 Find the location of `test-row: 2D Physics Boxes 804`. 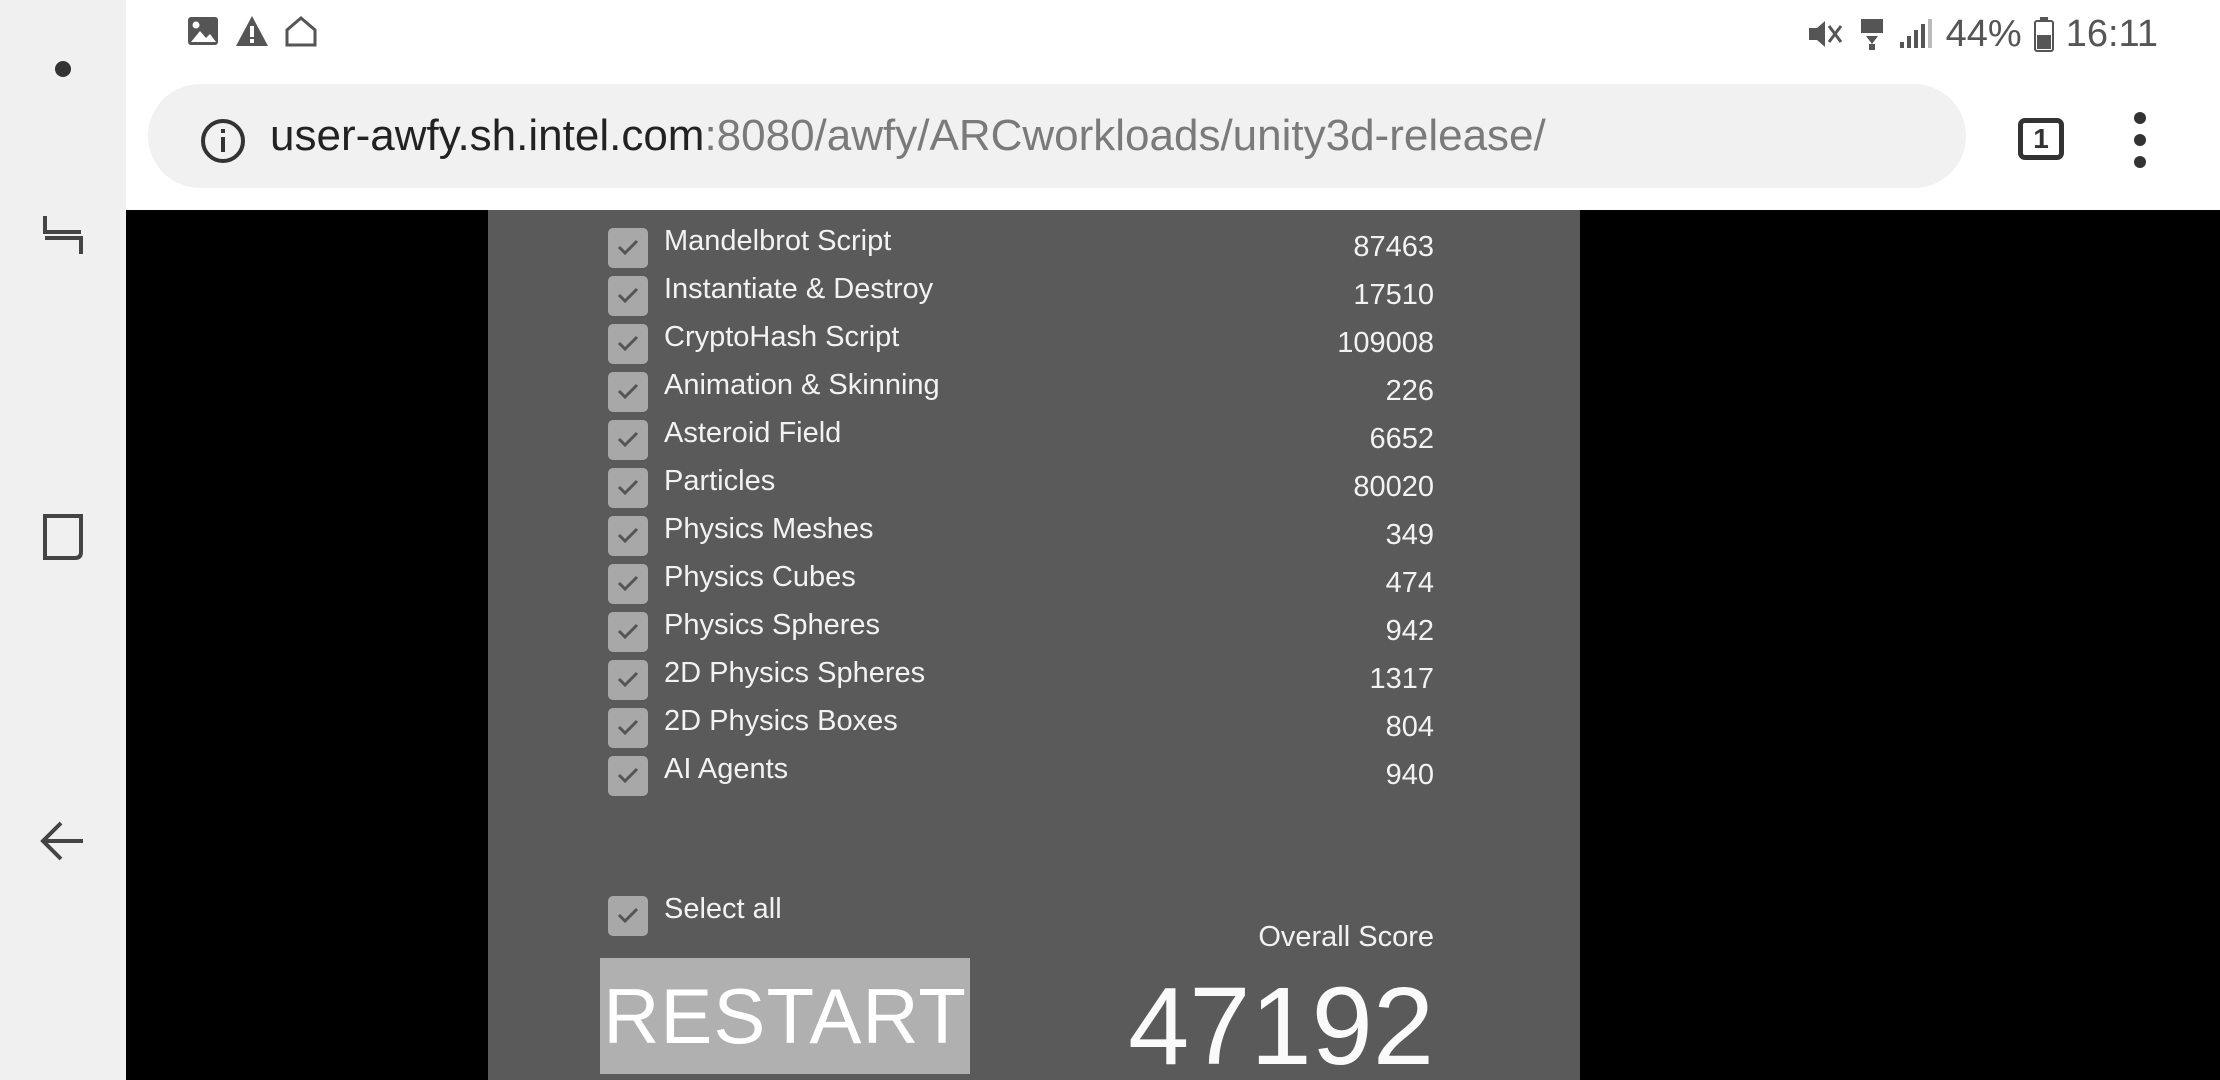

test-row: 2D Physics Boxes 804 is located at coordinates (1034, 726).